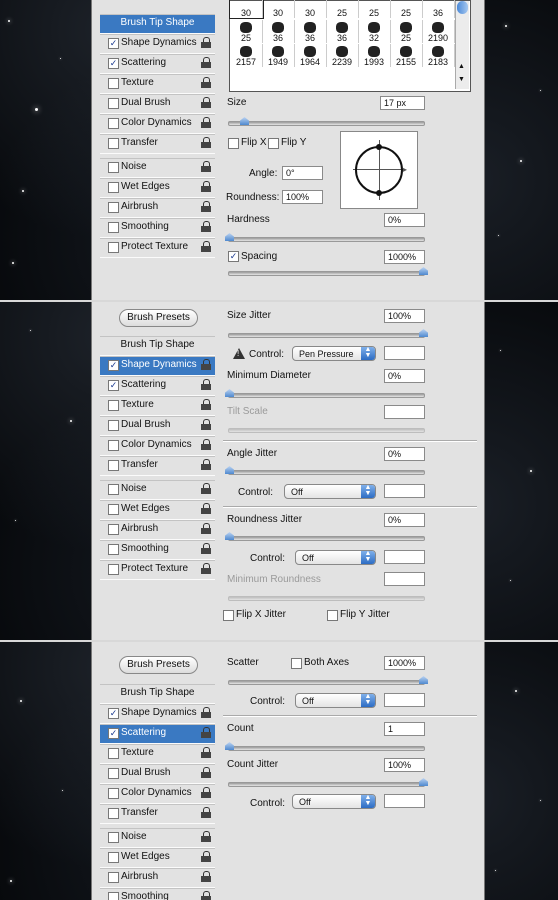 The height and width of the screenshot is (900, 558). What do you see at coordinates (325, 746) in the screenshot?
I see `count-slider` at bounding box center [325, 746].